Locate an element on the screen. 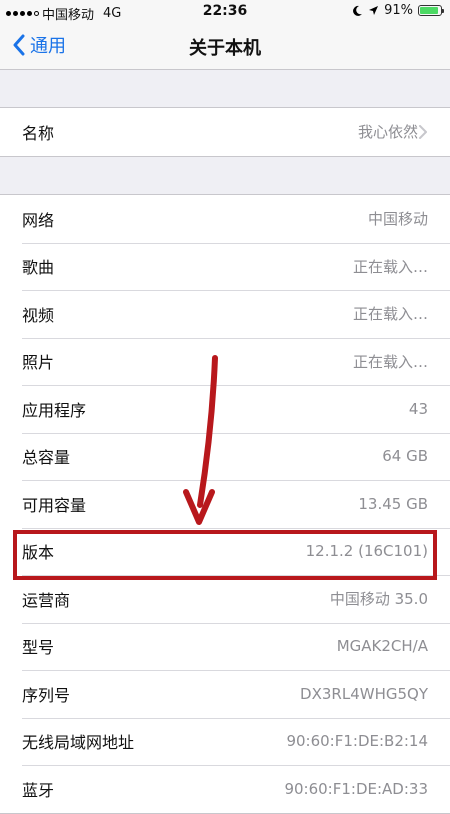  status-bar: 中国移动 4G 22:36 91% is located at coordinates (225, 12).